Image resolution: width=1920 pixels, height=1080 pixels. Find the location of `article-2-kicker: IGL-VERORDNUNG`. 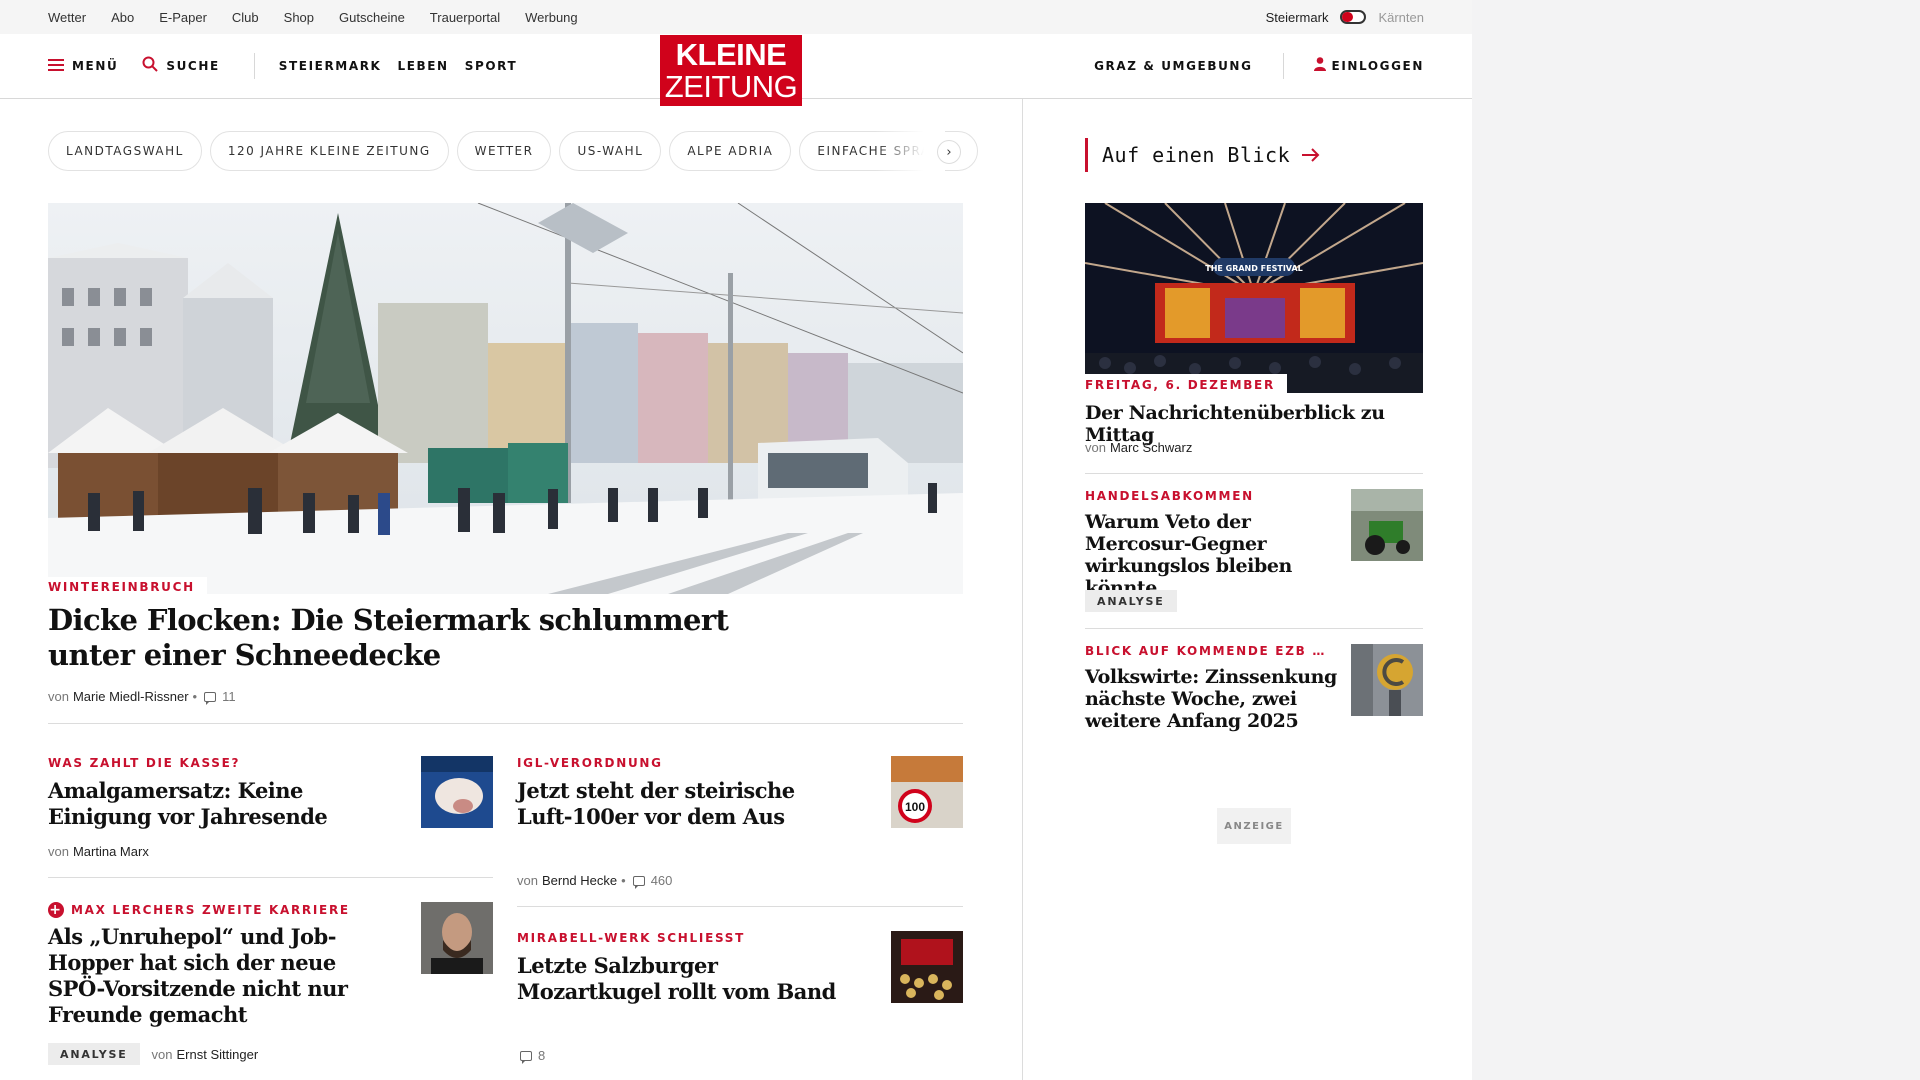

article-2-kicker: IGL-VERORDNUNG is located at coordinates (590, 763).